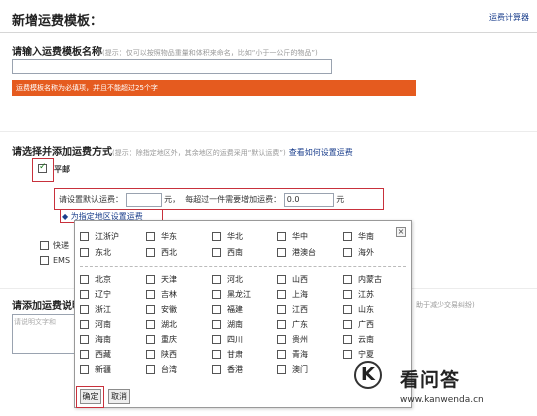  I want to click on ems-checkbox, so click(44, 260).